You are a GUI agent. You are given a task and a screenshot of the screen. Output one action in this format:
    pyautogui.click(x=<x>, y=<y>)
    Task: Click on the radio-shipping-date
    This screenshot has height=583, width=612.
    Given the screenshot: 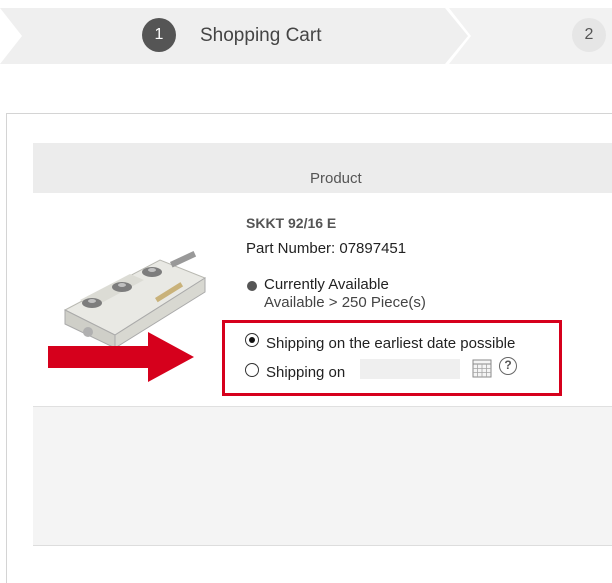 What is the action you would take?
    pyautogui.click(x=252, y=370)
    